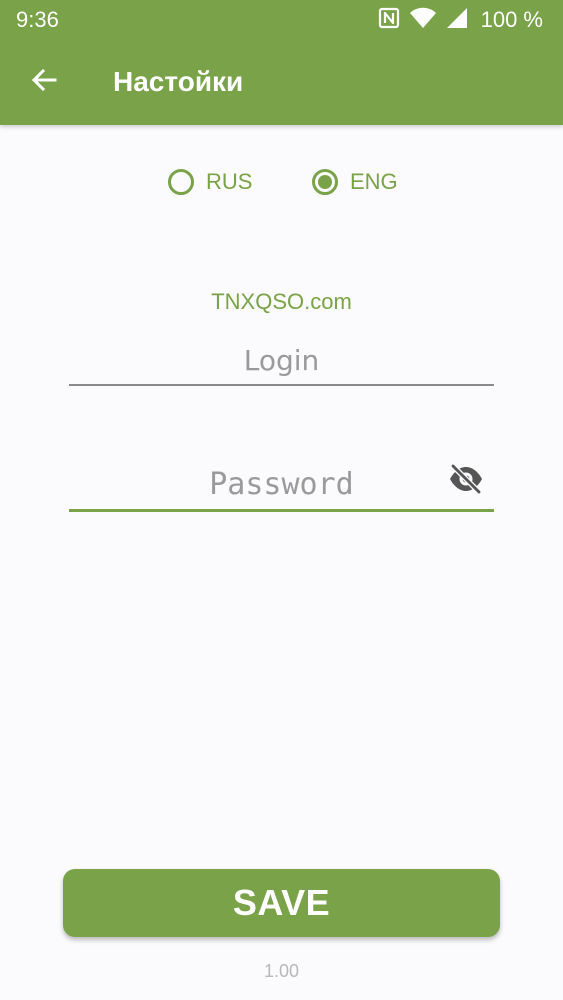  I want to click on radio-eng-selected-dot, so click(325, 182).